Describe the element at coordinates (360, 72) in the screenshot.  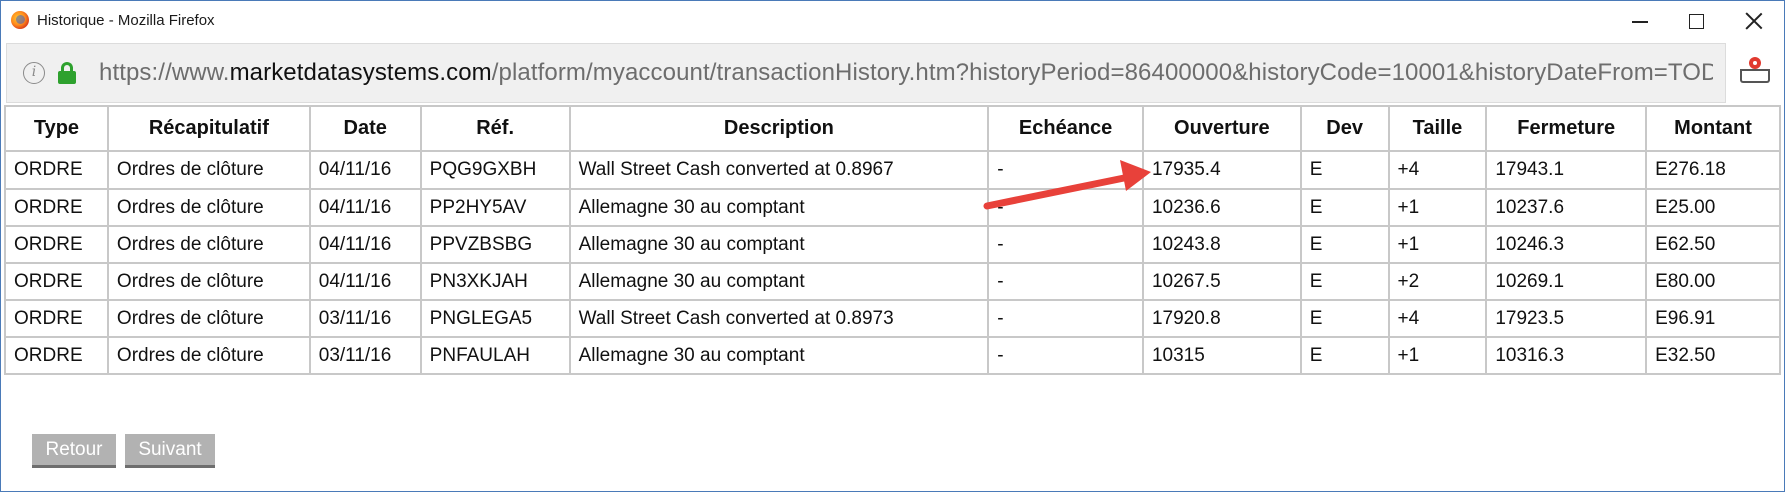
I see `url-domain: marketdatasystems.com` at that location.